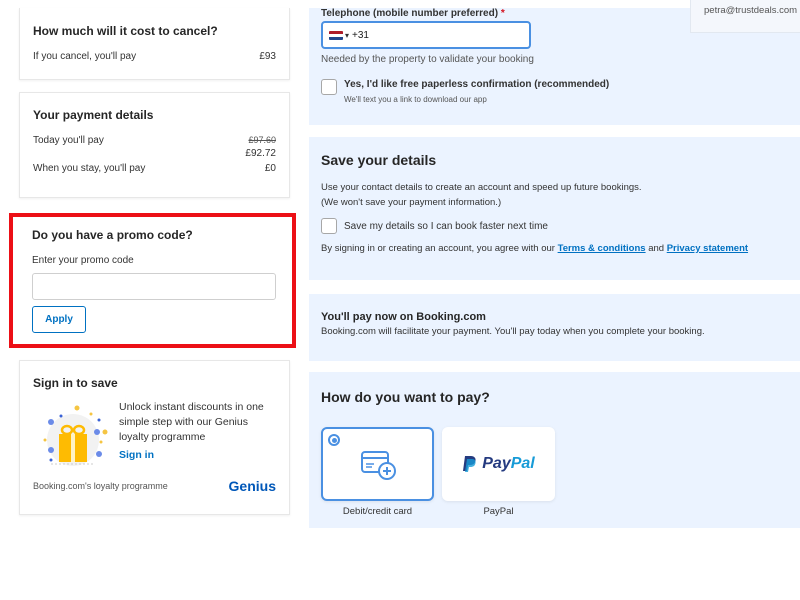  Describe the element at coordinates (336, 35) in the screenshot. I see `netherlands-flag-icon` at that location.